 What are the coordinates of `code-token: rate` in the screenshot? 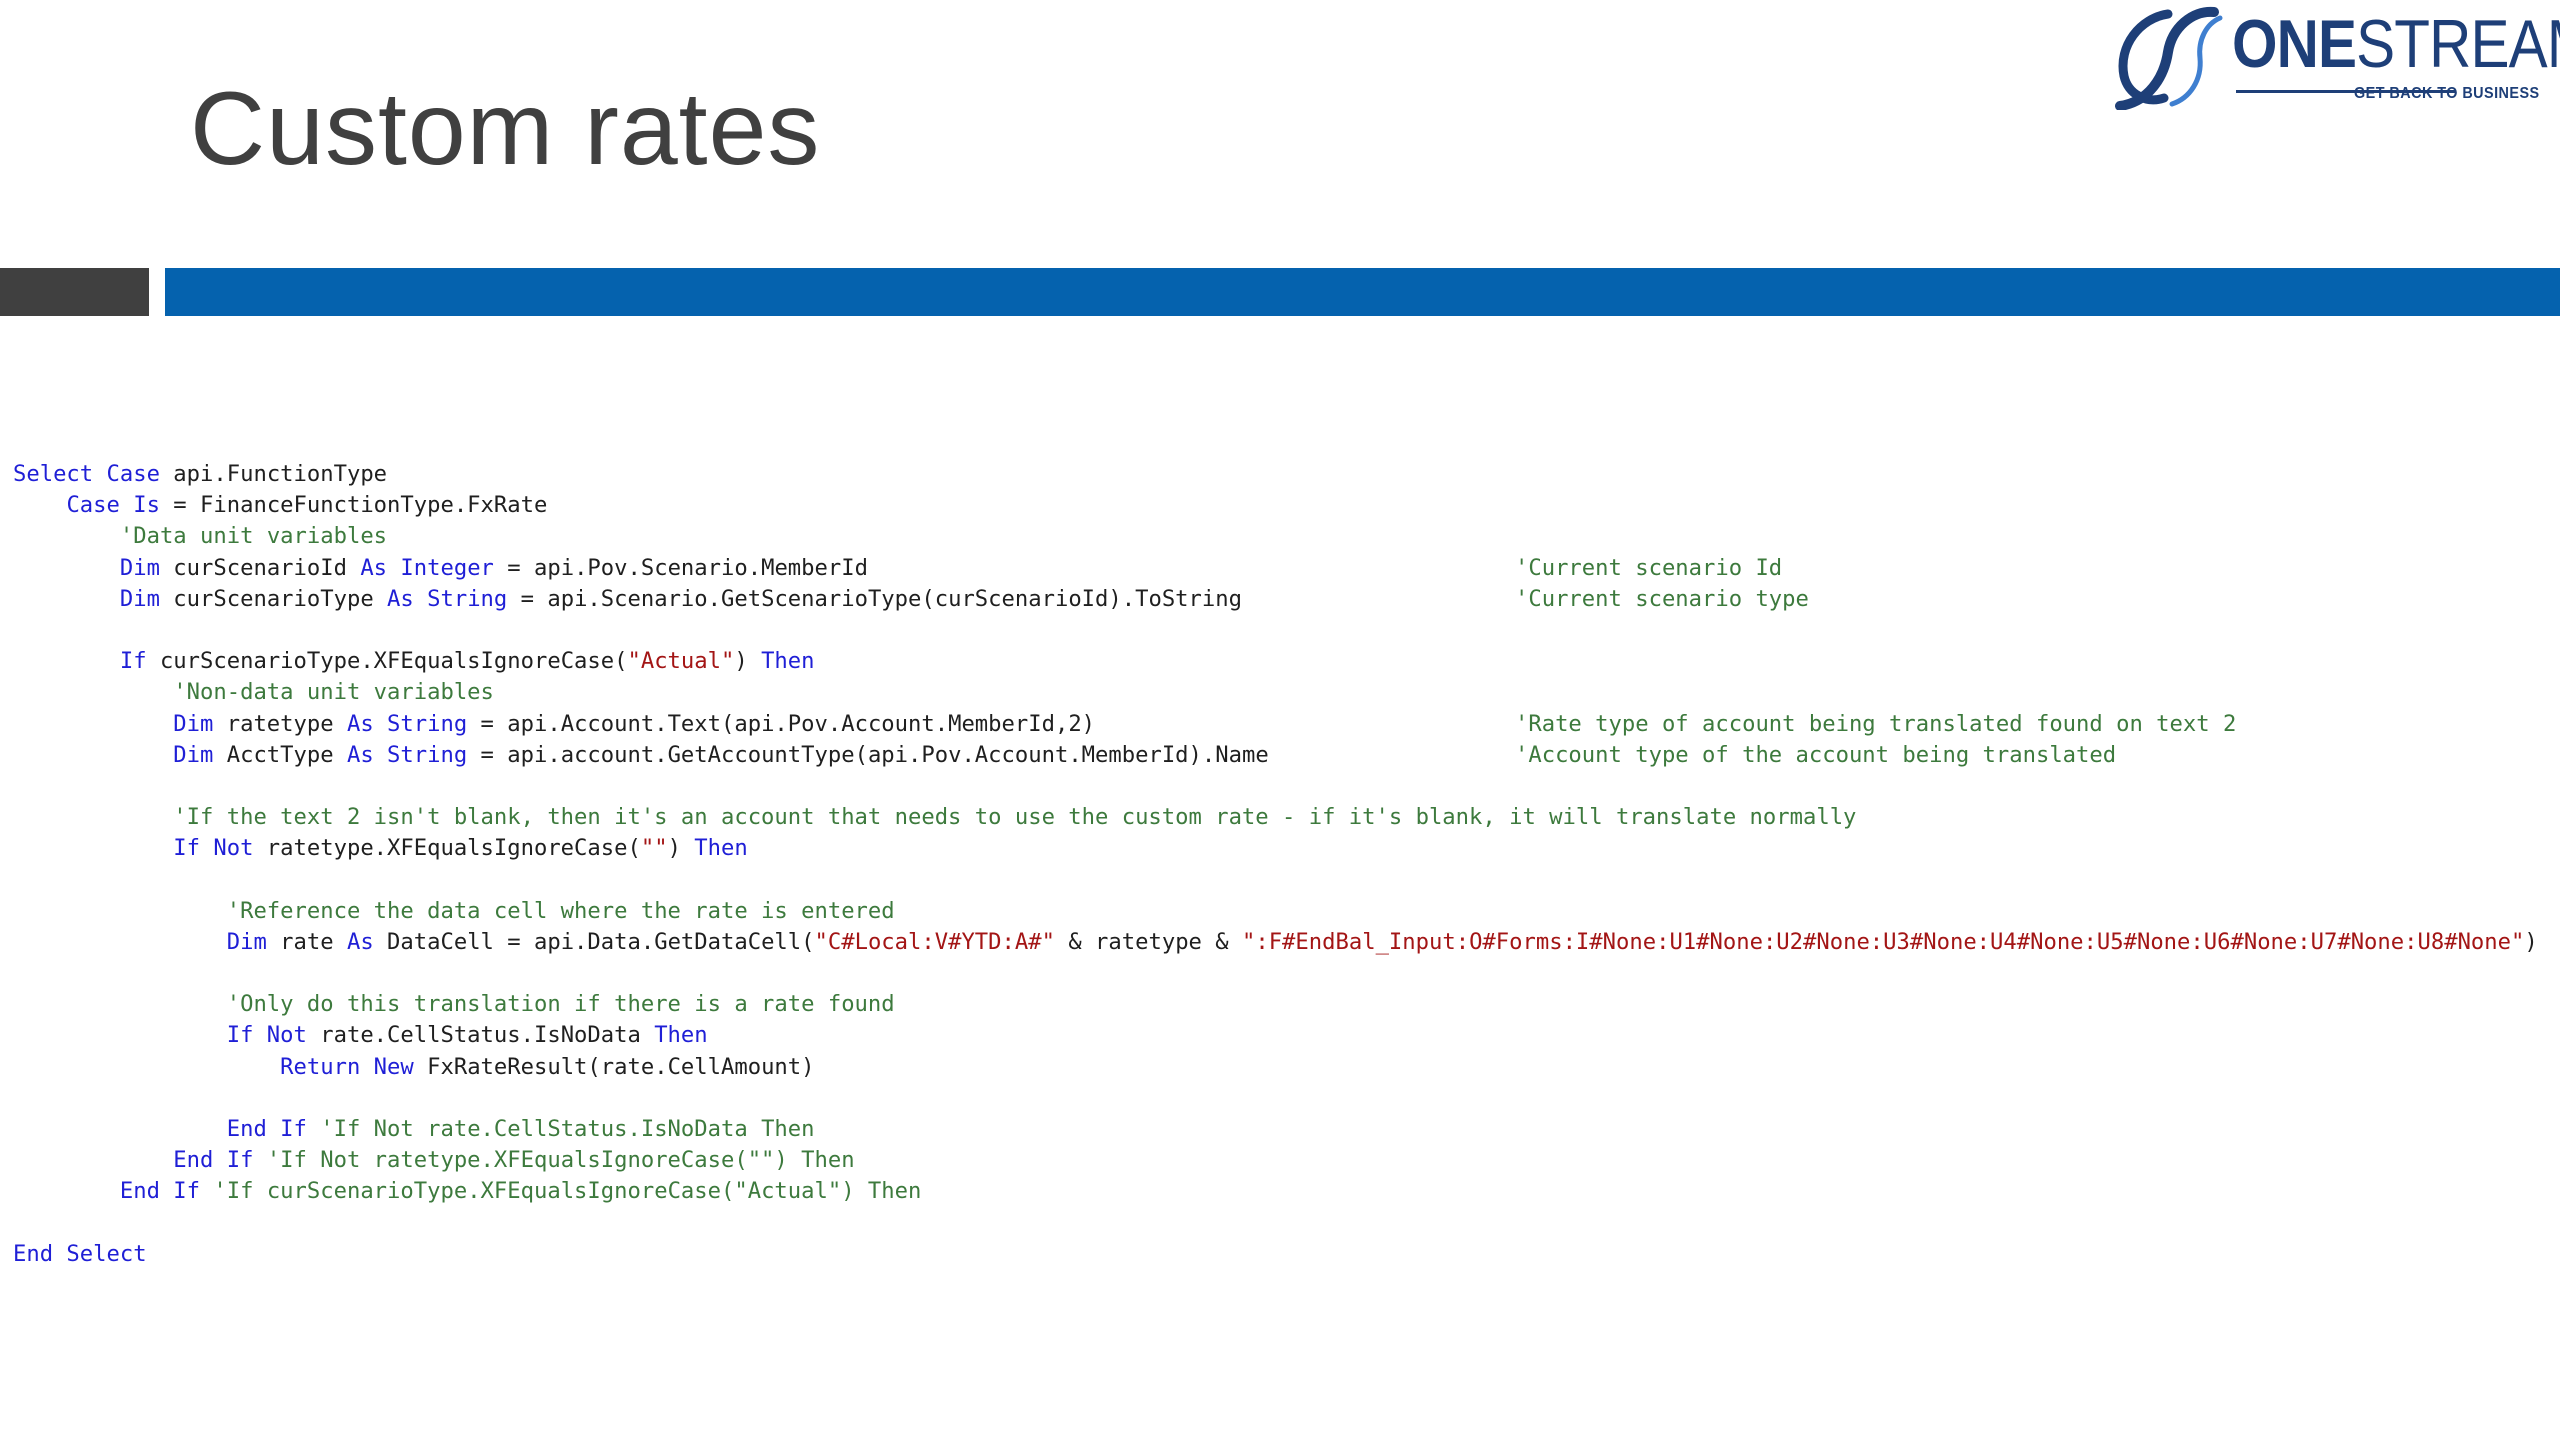 It's located at (306, 941).